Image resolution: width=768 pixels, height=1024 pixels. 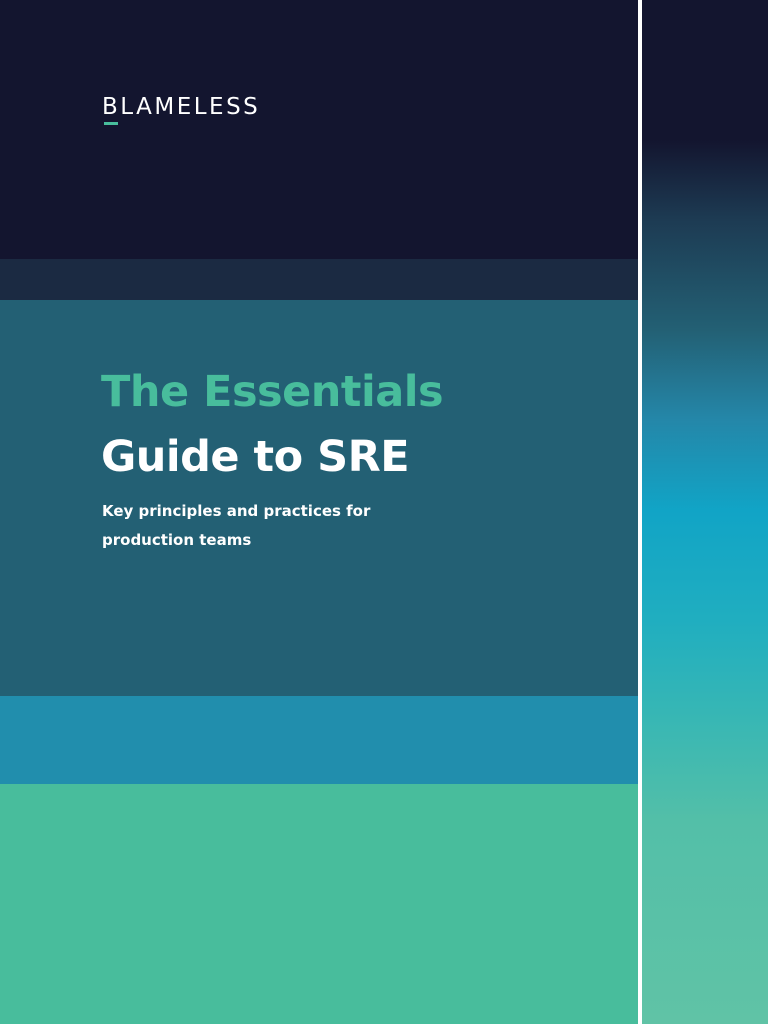 I want to click on slate-band, so click(x=319, y=279).